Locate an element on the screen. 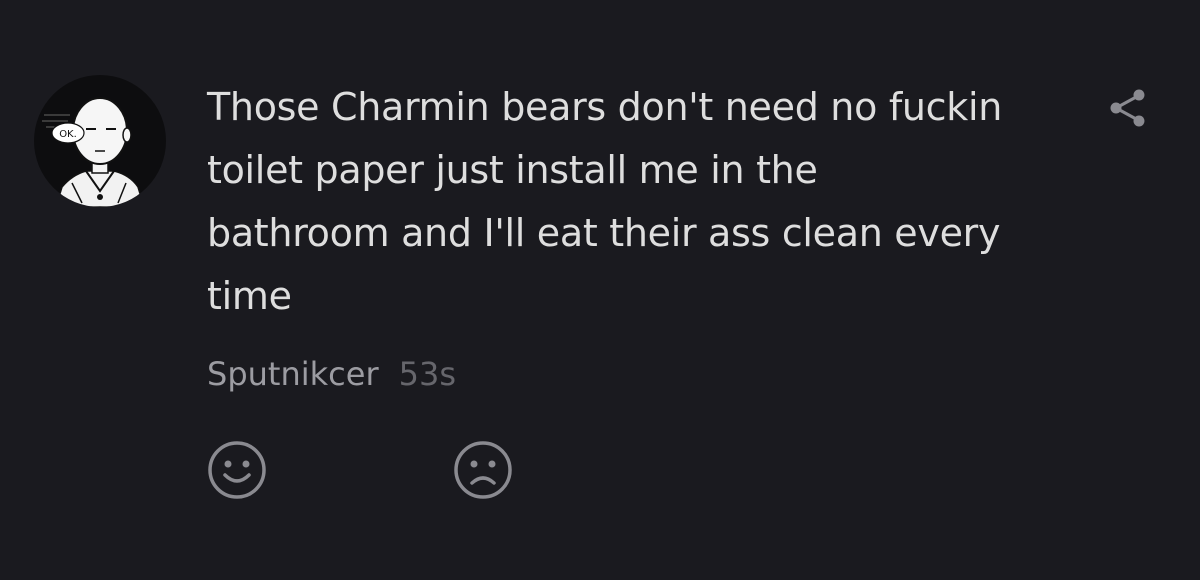 The image size is (1200, 580). user-avatar: OK. is located at coordinates (100, 141).